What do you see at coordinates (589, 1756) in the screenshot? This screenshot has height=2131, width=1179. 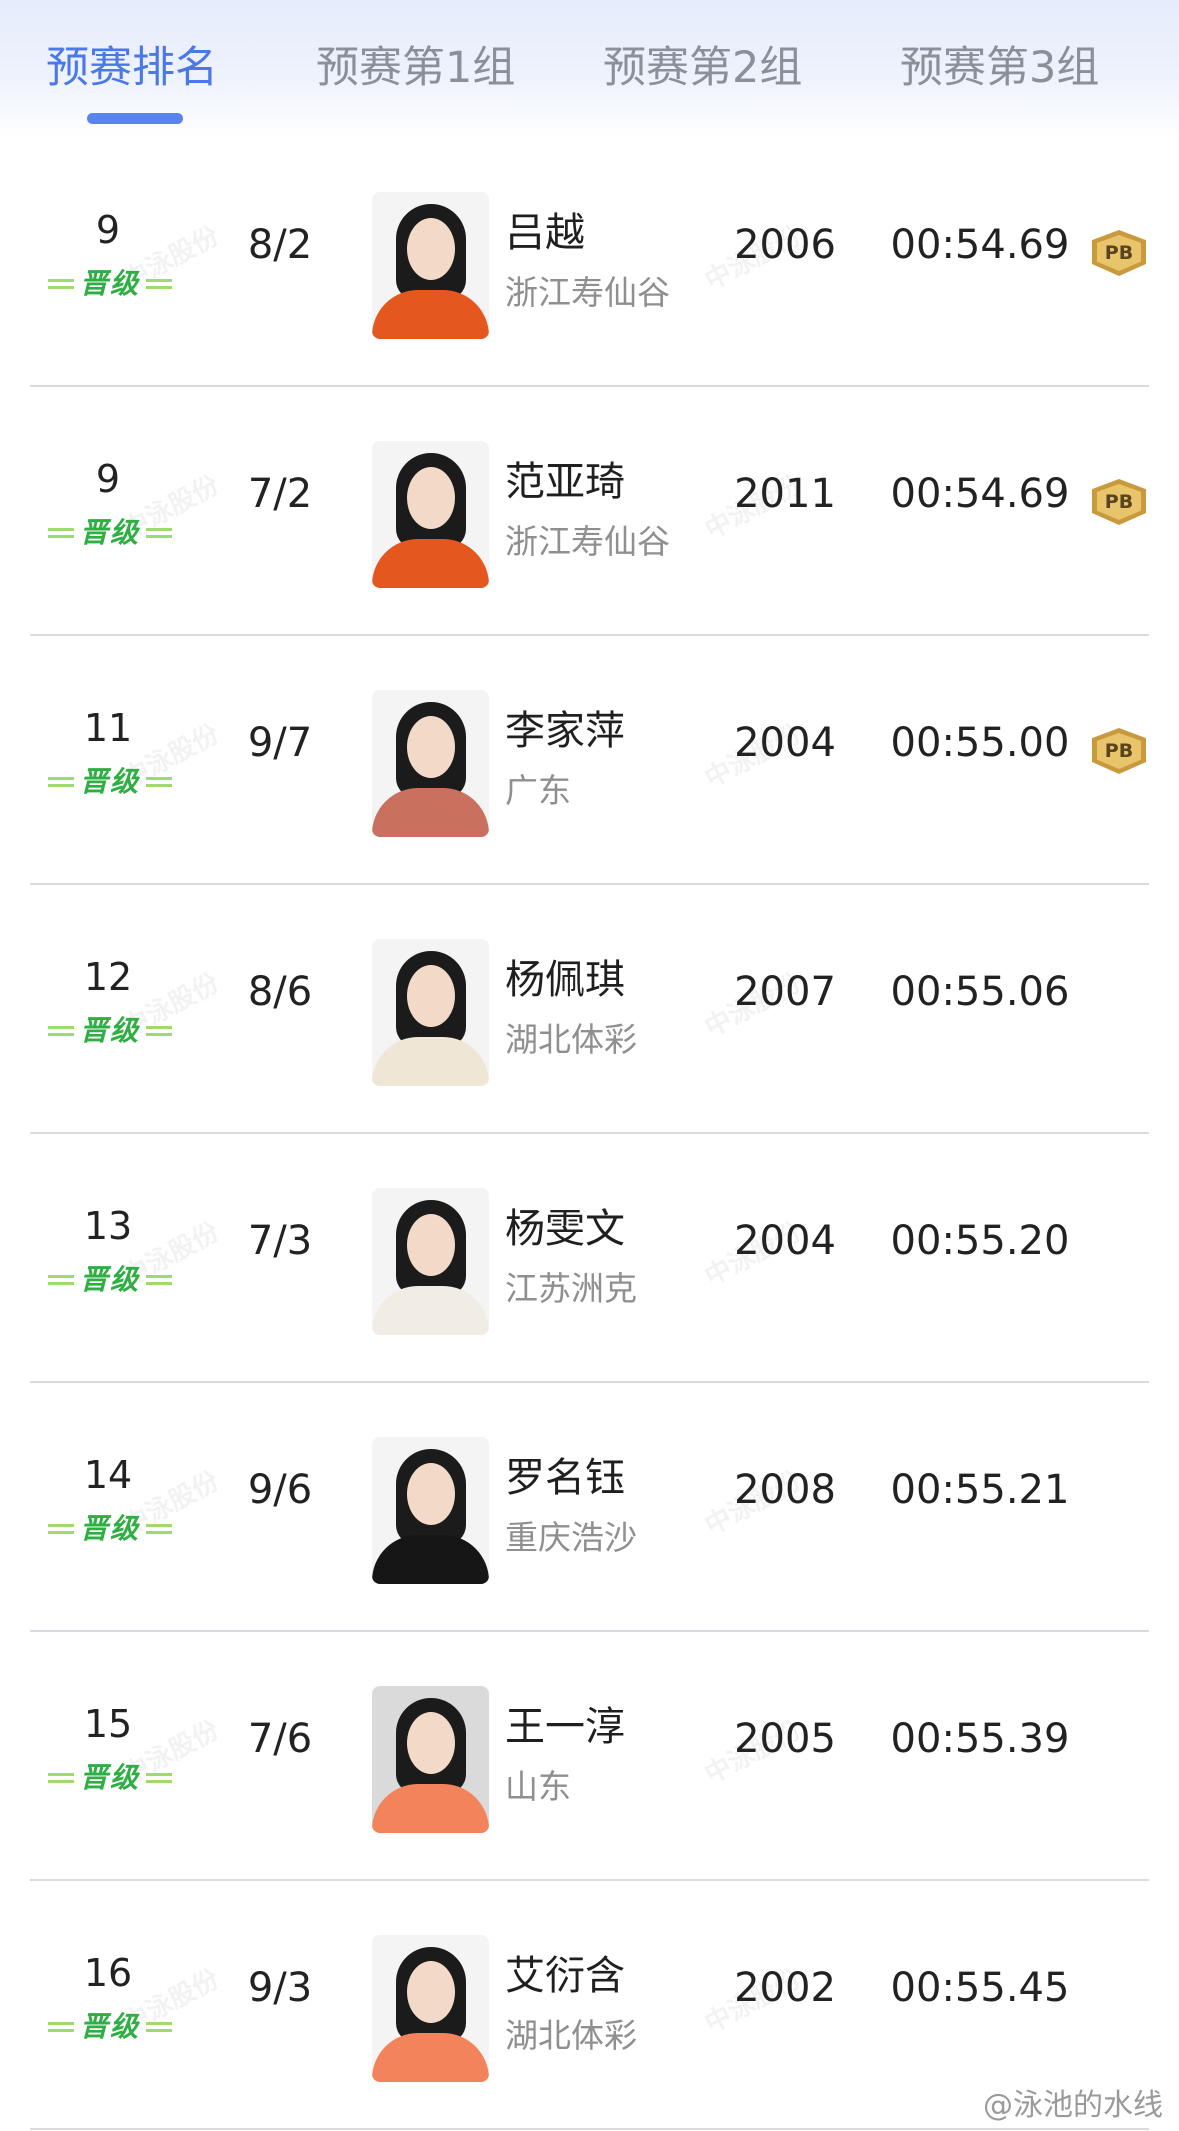 I see `result-row: 中泳股份 中泳股份 15 晋级 7/6 王一淳 山东 2005 00:55.39` at bounding box center [589, 1756].